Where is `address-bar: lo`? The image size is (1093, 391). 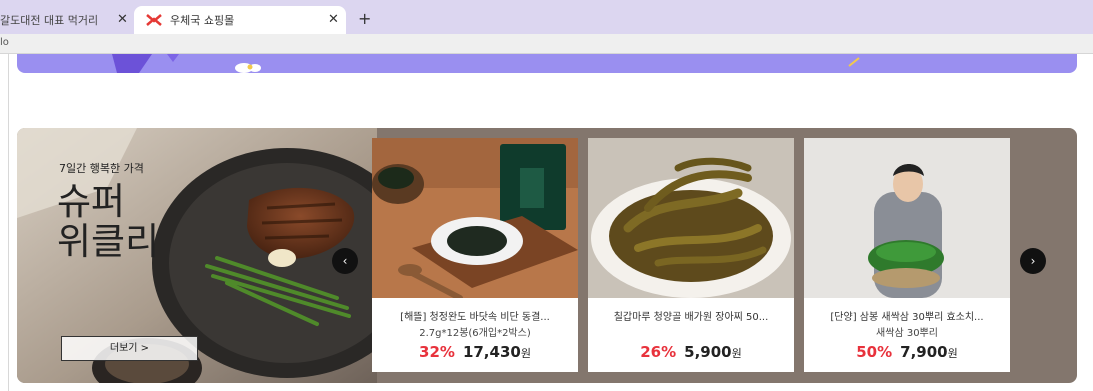
address-bar: lo is located at coordinates (546, 44).